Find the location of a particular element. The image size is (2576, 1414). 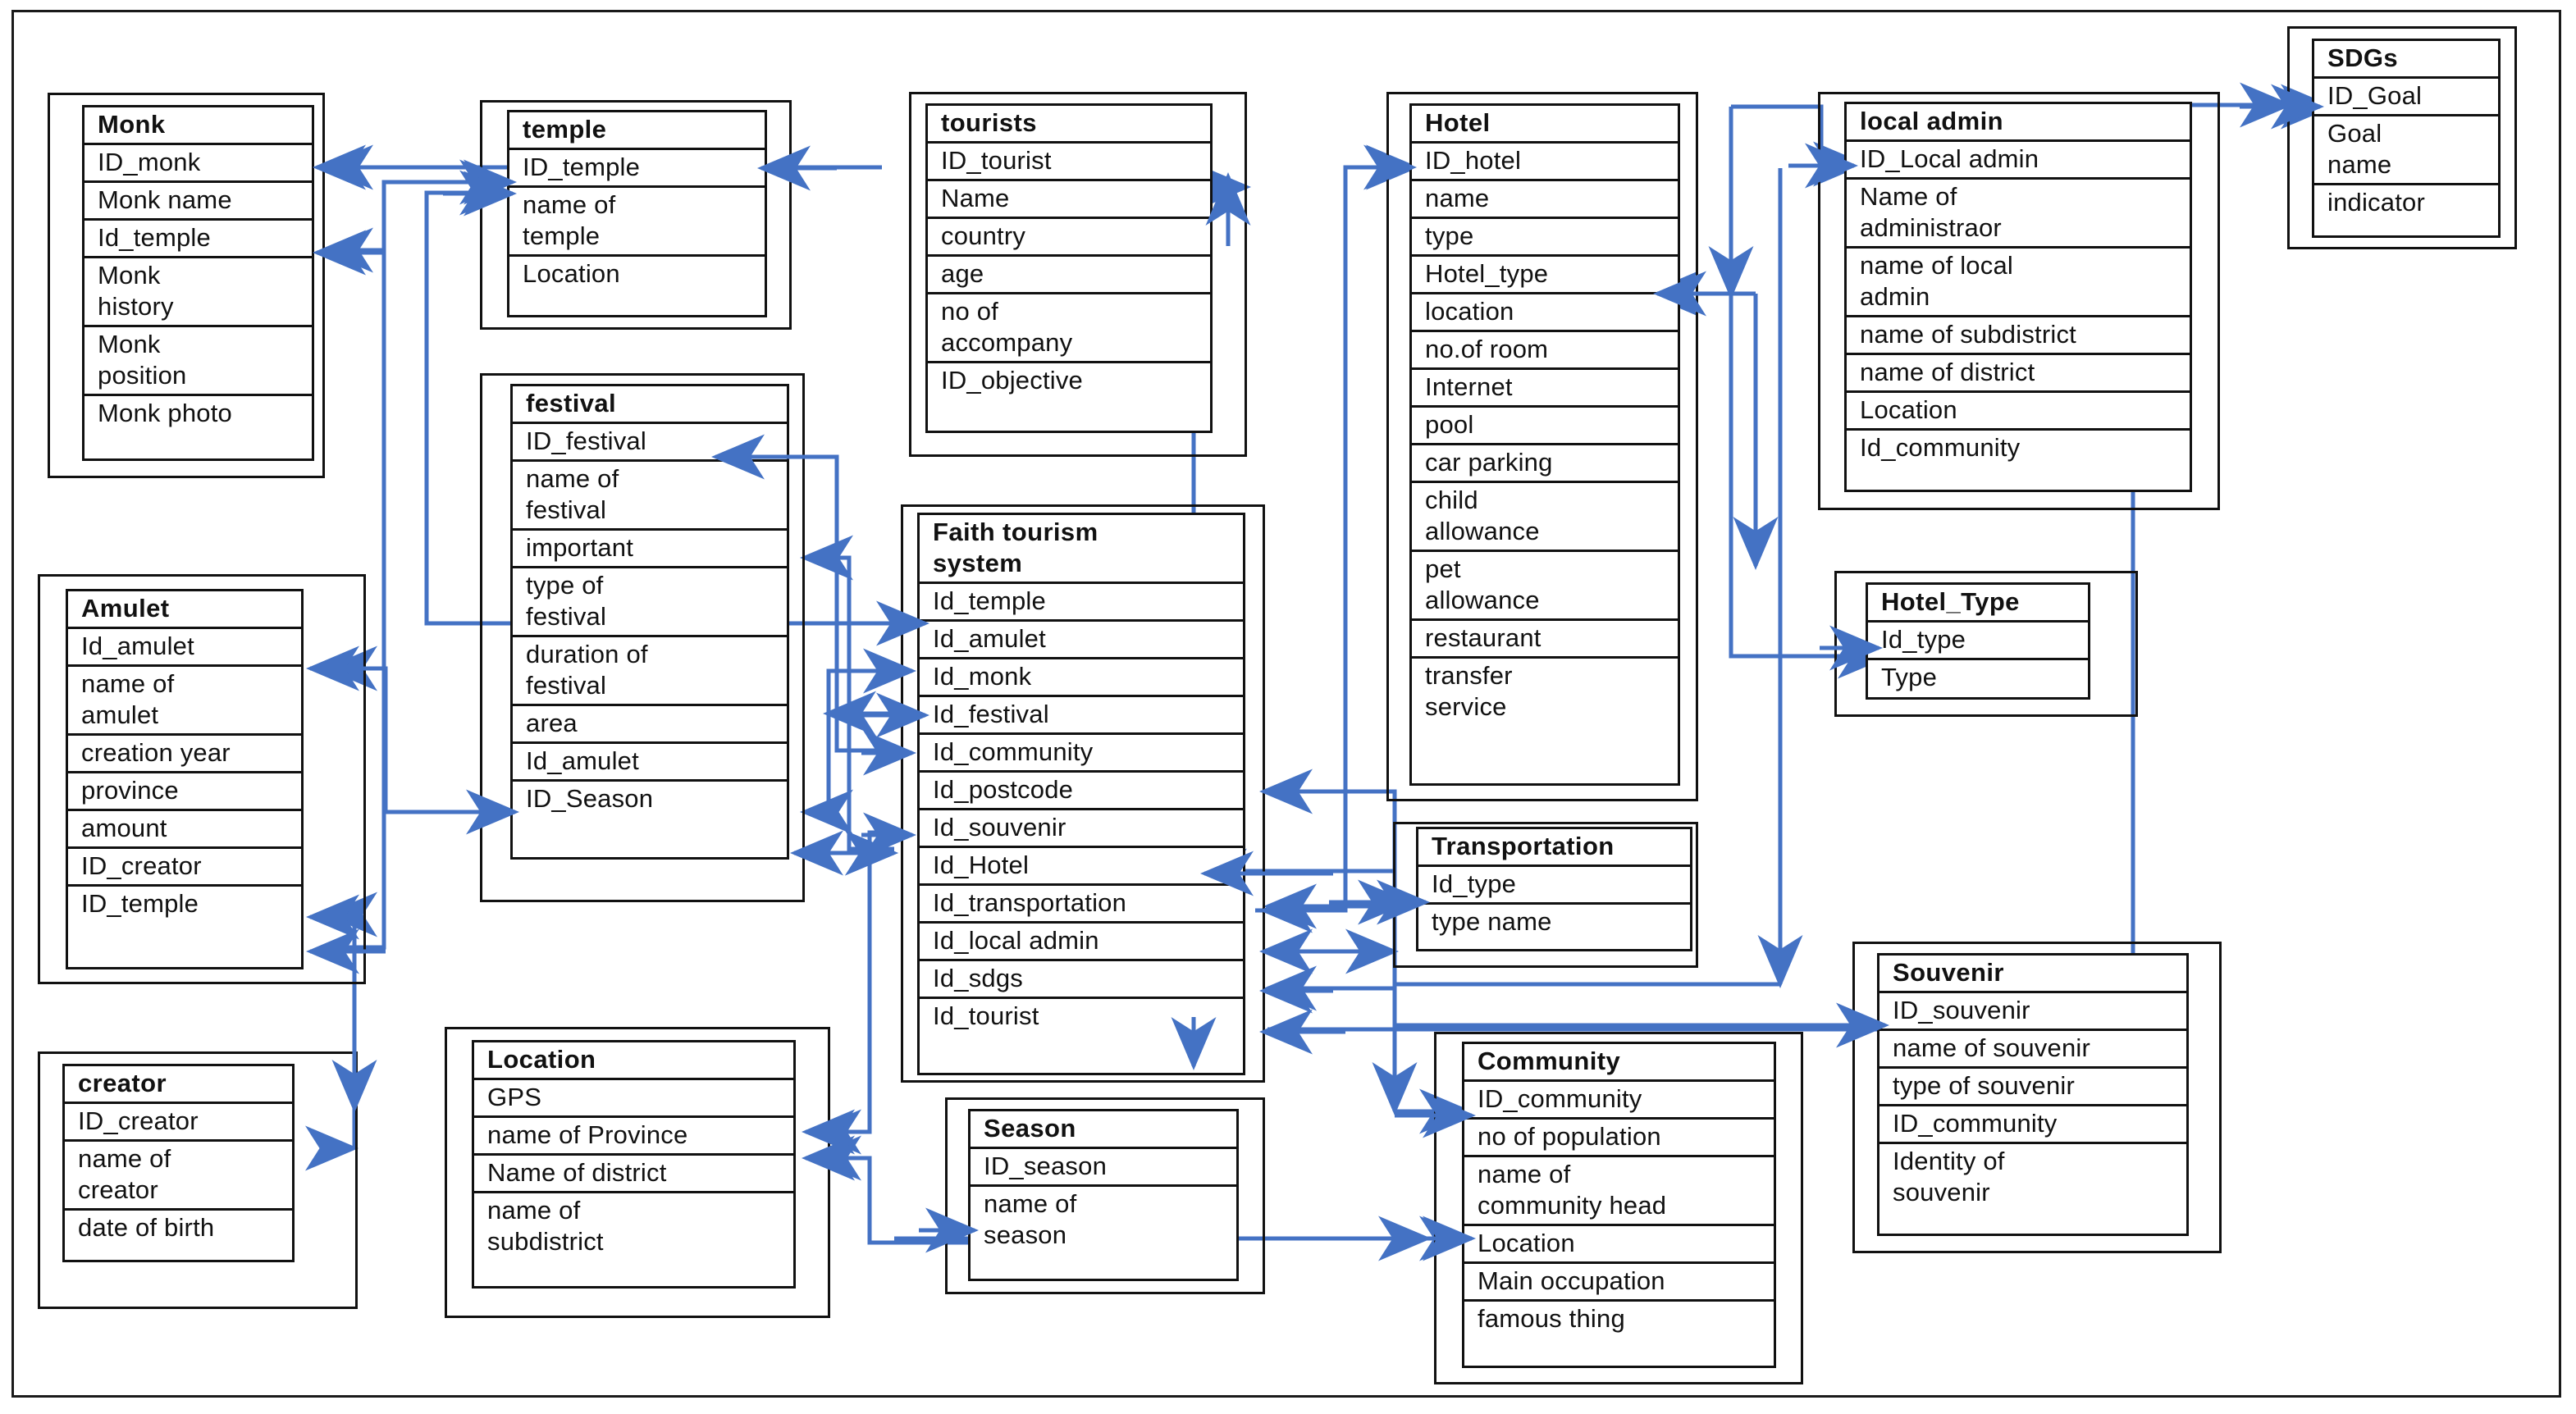

attribute-row: Name of district is located at coordinates (633, 1174).